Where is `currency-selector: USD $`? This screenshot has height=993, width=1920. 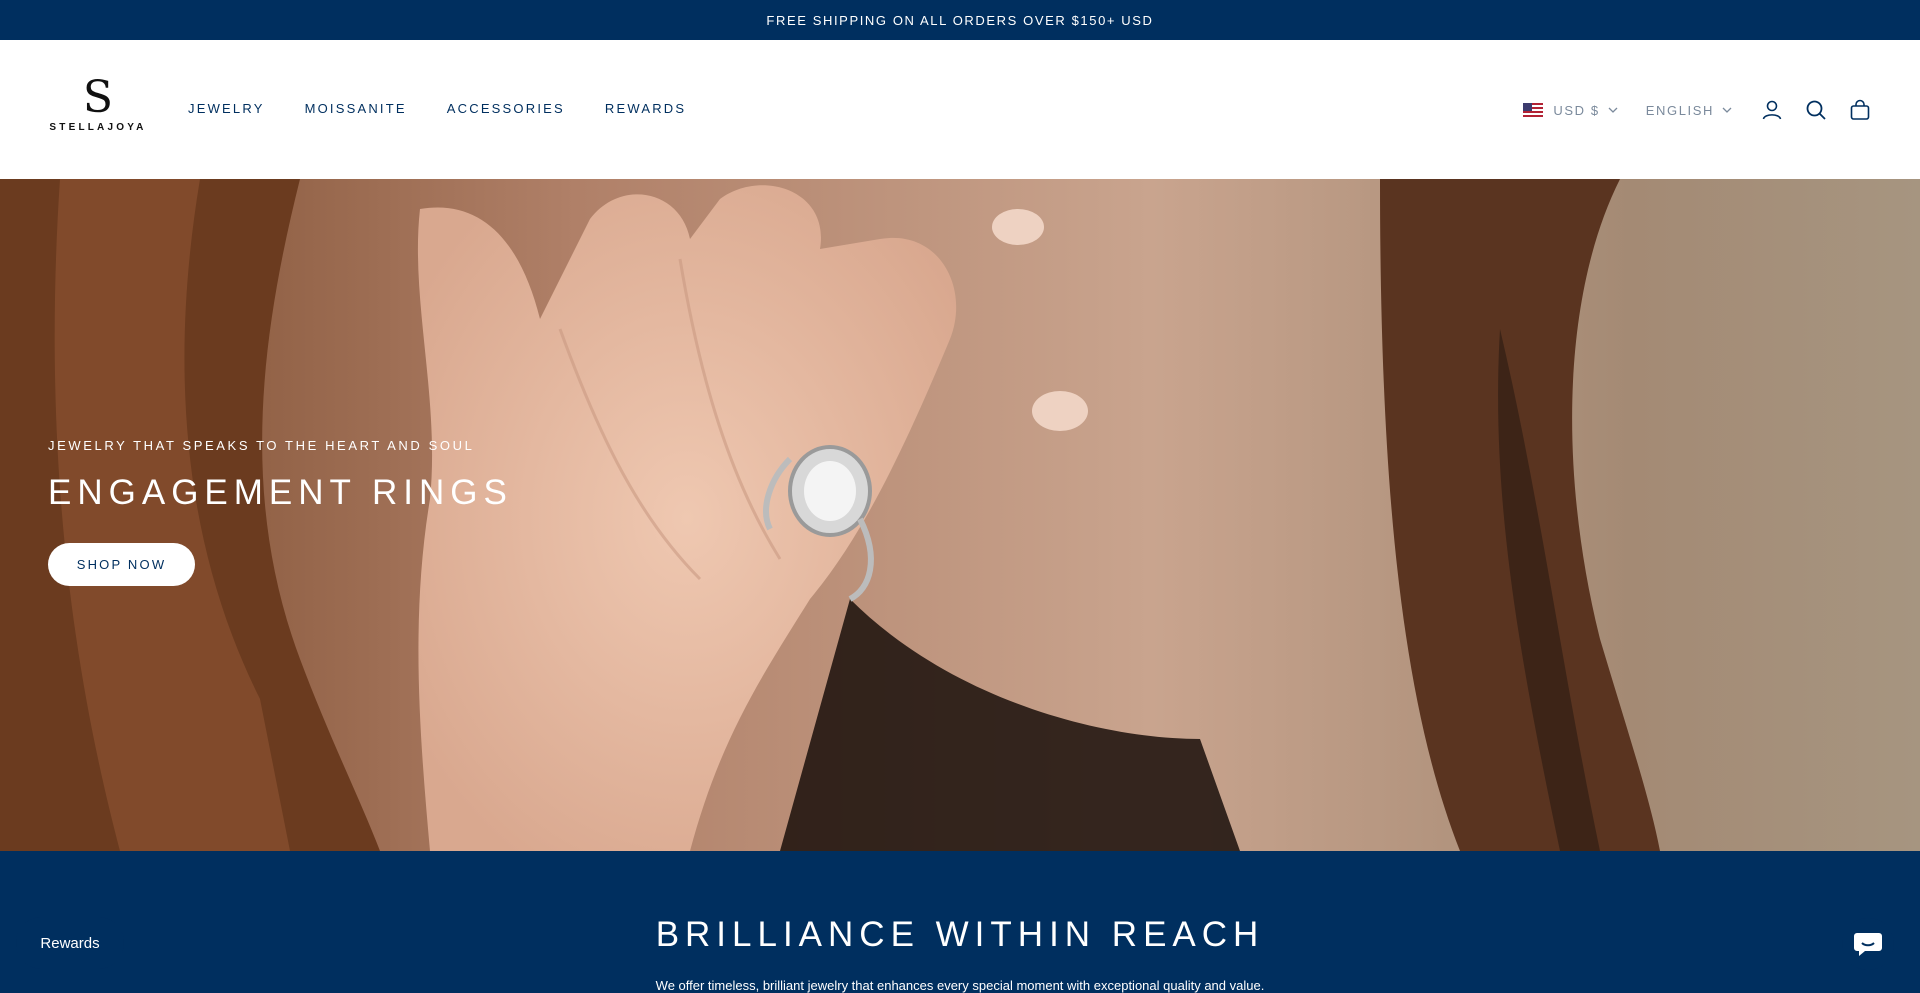
currency-selector: USD $ is located at coordinates (1570, 110).